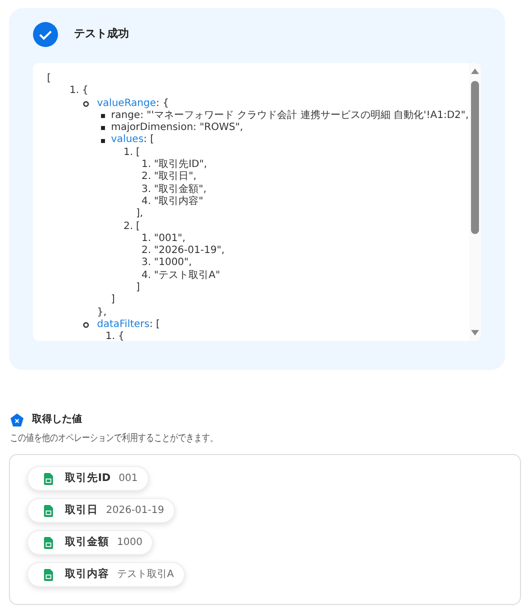  I want to click on code-text: "取引先ID",, so click(181, 165).